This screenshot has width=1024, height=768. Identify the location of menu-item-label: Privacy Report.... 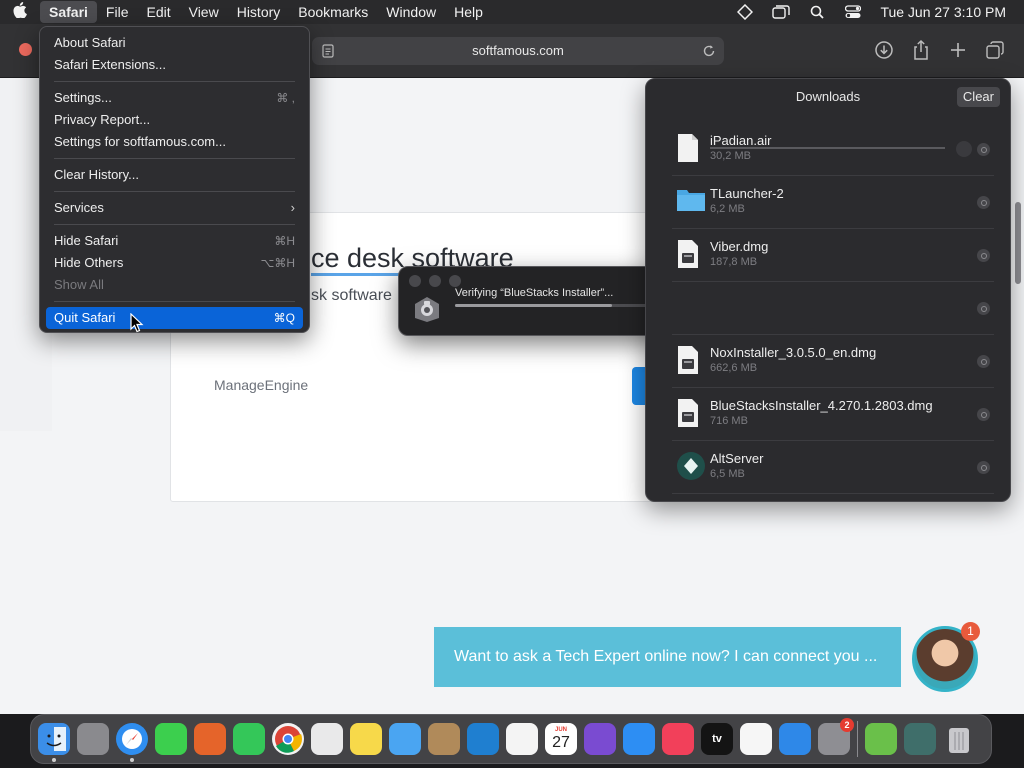
(102, 119).